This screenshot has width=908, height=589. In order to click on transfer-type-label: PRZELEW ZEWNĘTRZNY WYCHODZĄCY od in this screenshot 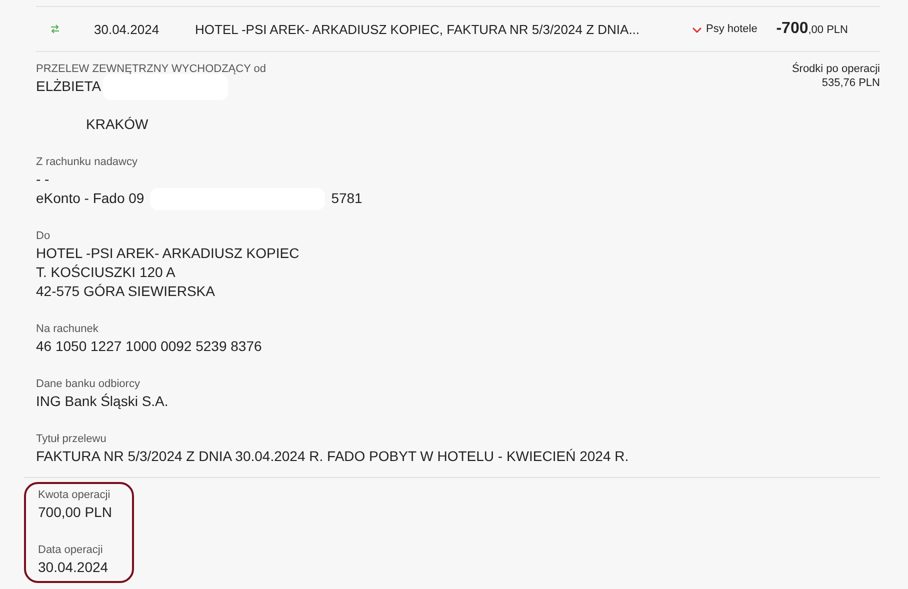, I will do `click(151, 69)`.